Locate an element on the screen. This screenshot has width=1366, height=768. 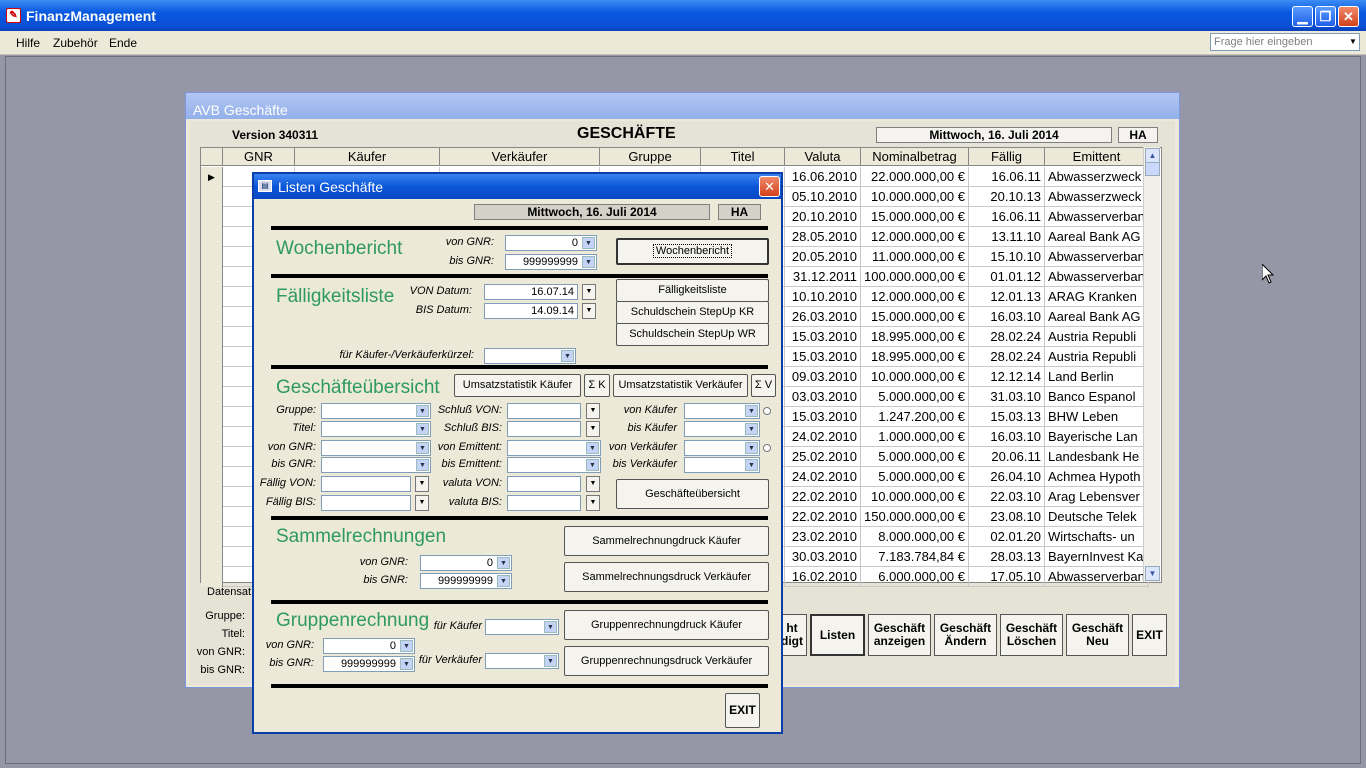
gruppe-von-gnr-input: 0 ▼ is located at coordinates (369, 646).